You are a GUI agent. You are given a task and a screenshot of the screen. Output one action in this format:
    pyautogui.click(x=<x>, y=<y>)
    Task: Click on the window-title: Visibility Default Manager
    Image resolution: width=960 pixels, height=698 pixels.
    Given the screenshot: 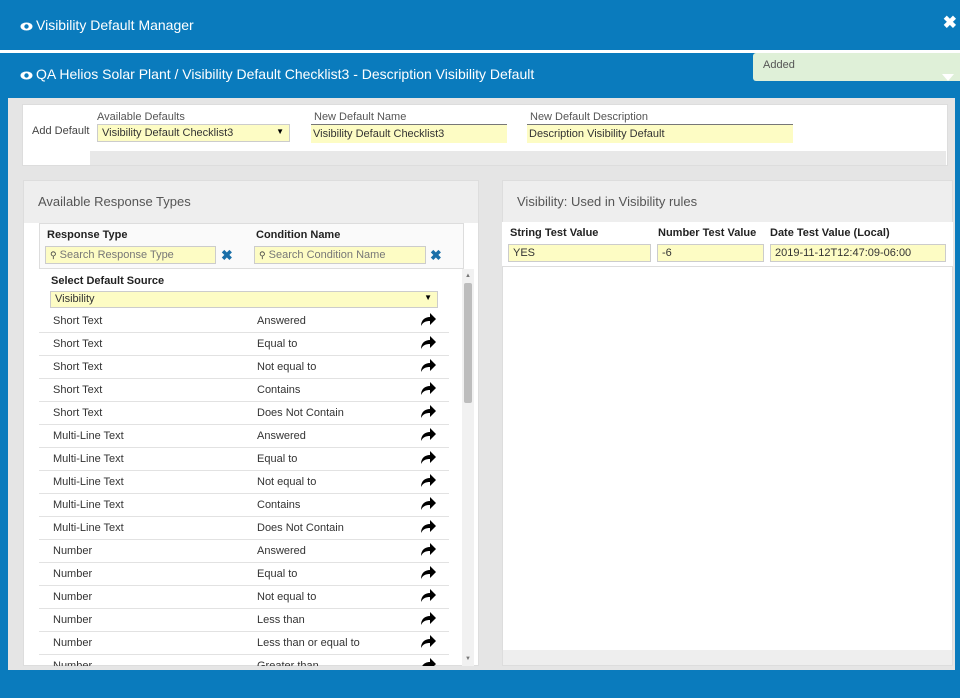 What is the action you would take?
    pyautogui.click(x=107, y=25)
    